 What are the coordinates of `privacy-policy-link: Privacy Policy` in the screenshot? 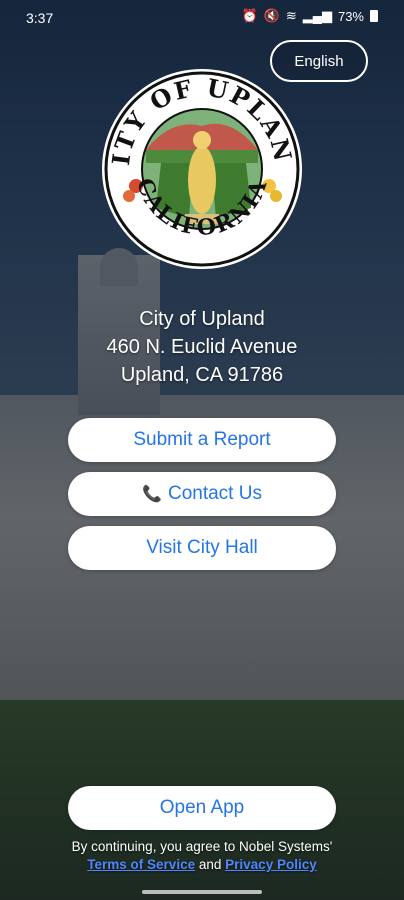 It's located at (271, 864).